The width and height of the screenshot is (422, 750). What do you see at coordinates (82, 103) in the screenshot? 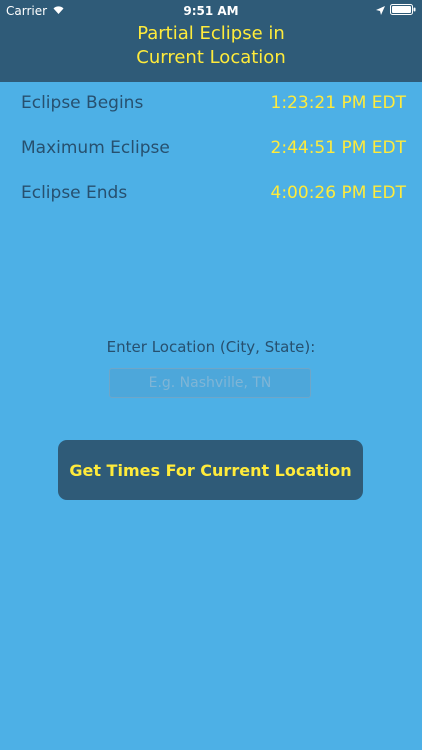
I see `eclipse-begins-label: Eclipse Begins` at bounding box center [82, 103].